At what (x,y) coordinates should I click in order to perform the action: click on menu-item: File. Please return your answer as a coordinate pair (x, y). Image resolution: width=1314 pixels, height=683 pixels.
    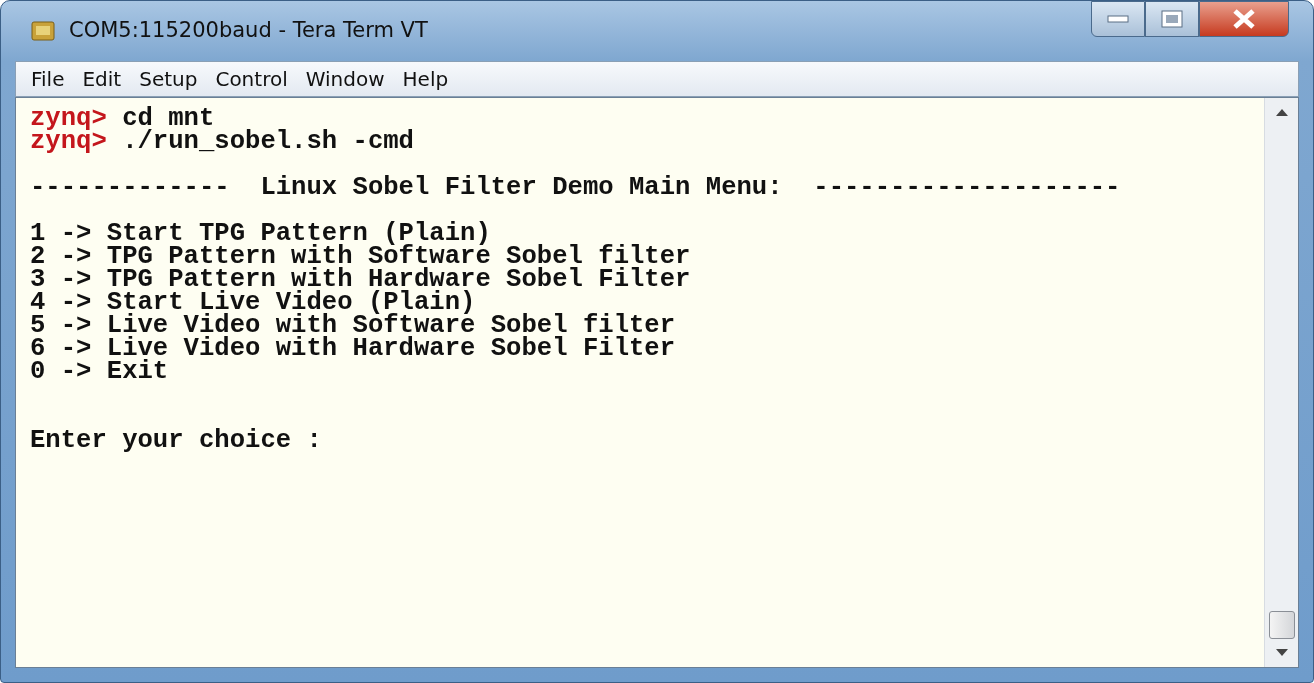
    Looking at the image, I should click on (48, 79).